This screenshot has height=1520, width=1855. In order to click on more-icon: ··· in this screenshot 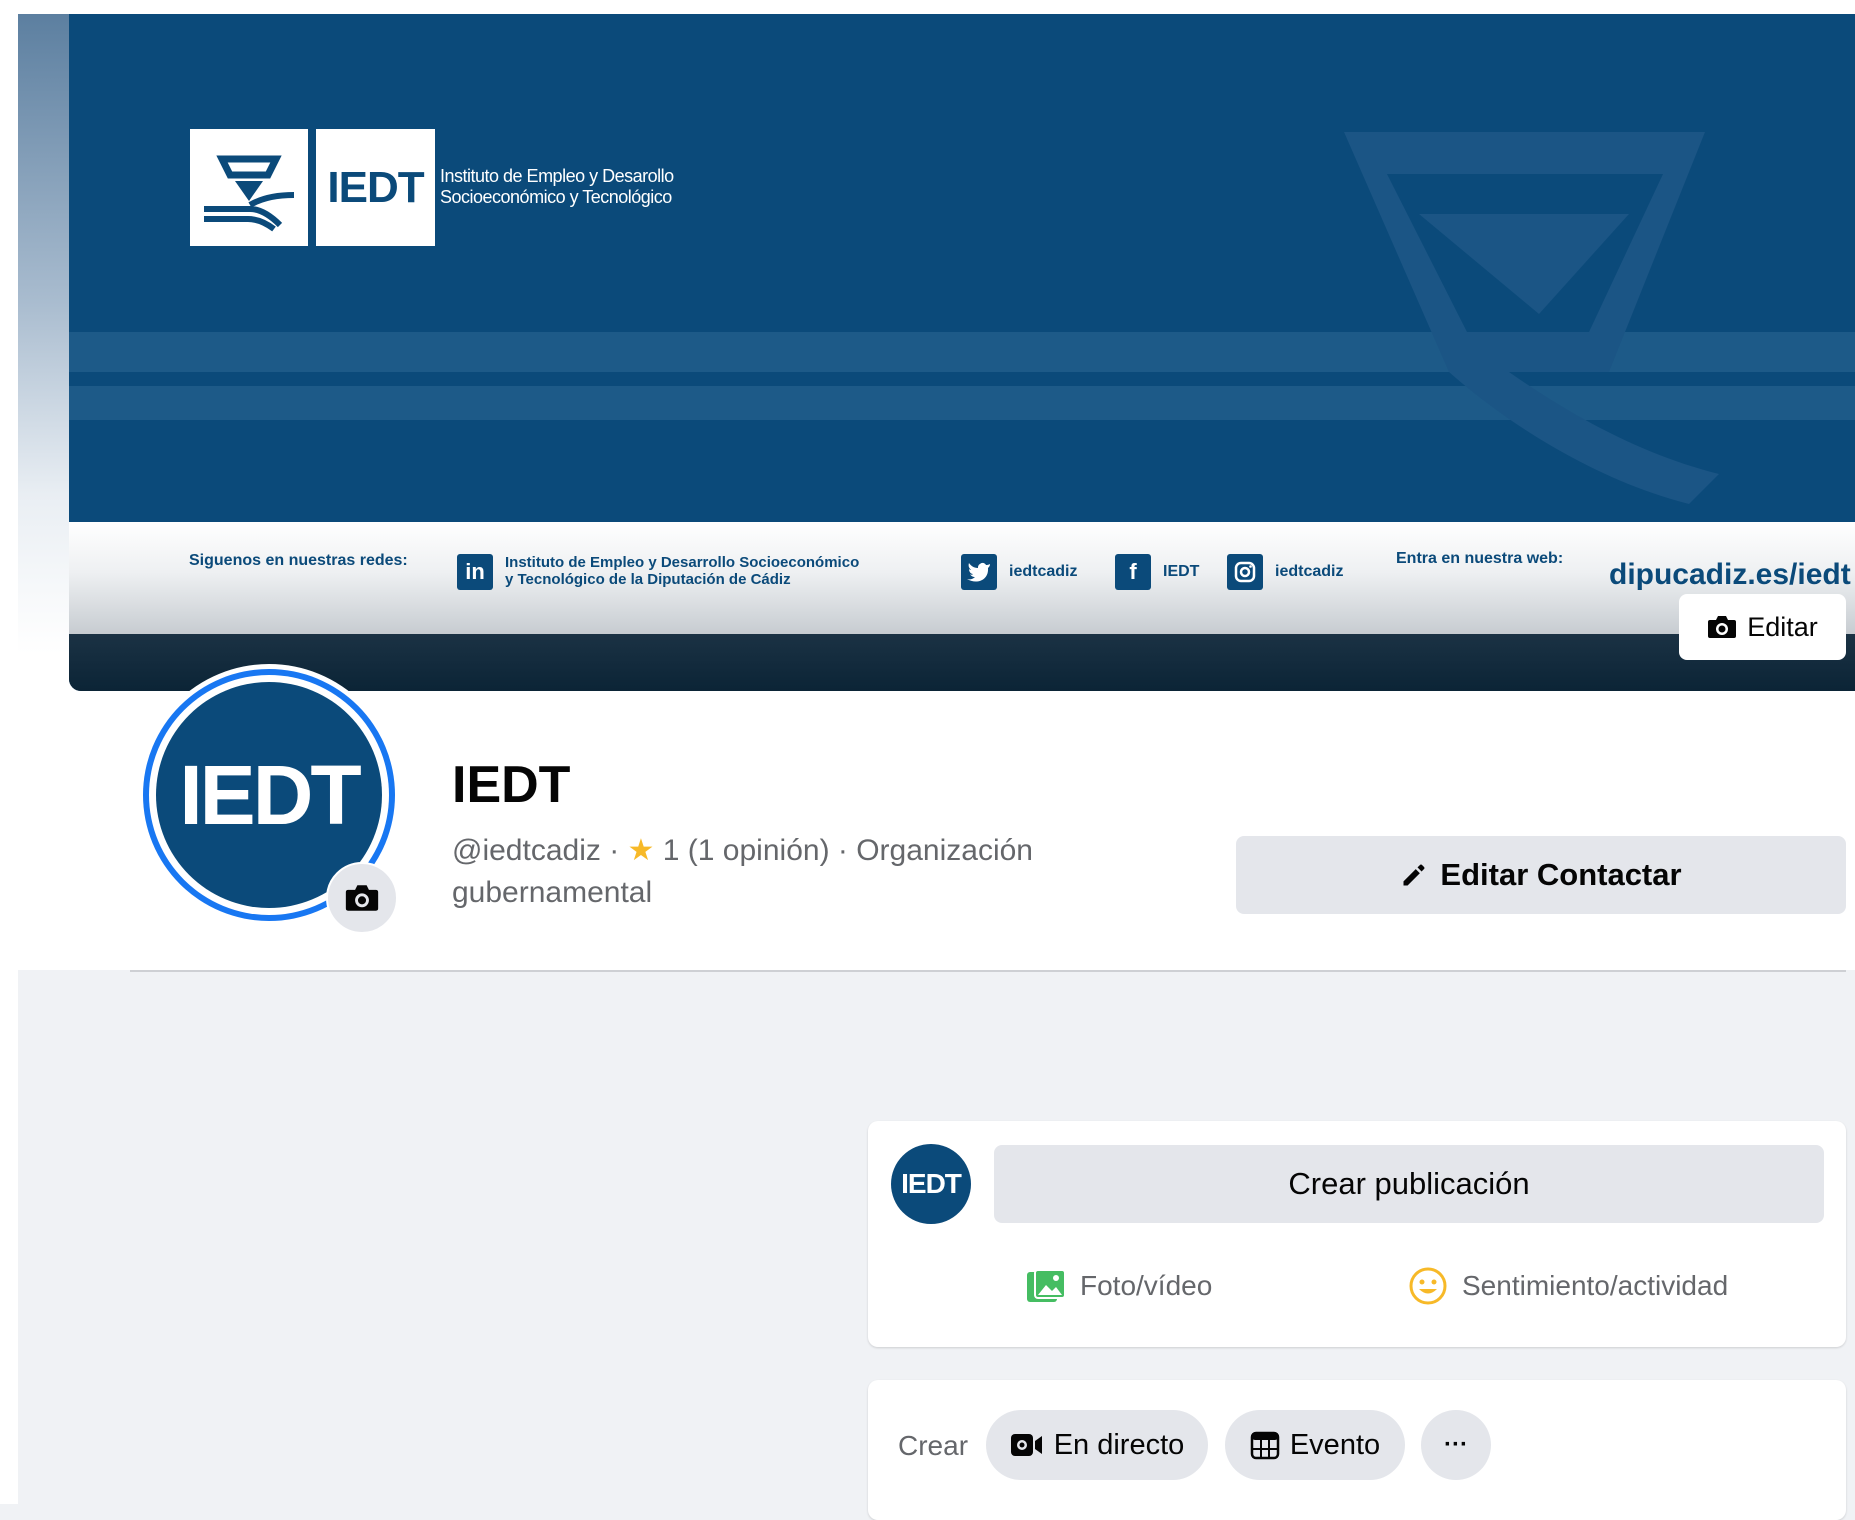, I will do `click(1456, 1444)`.